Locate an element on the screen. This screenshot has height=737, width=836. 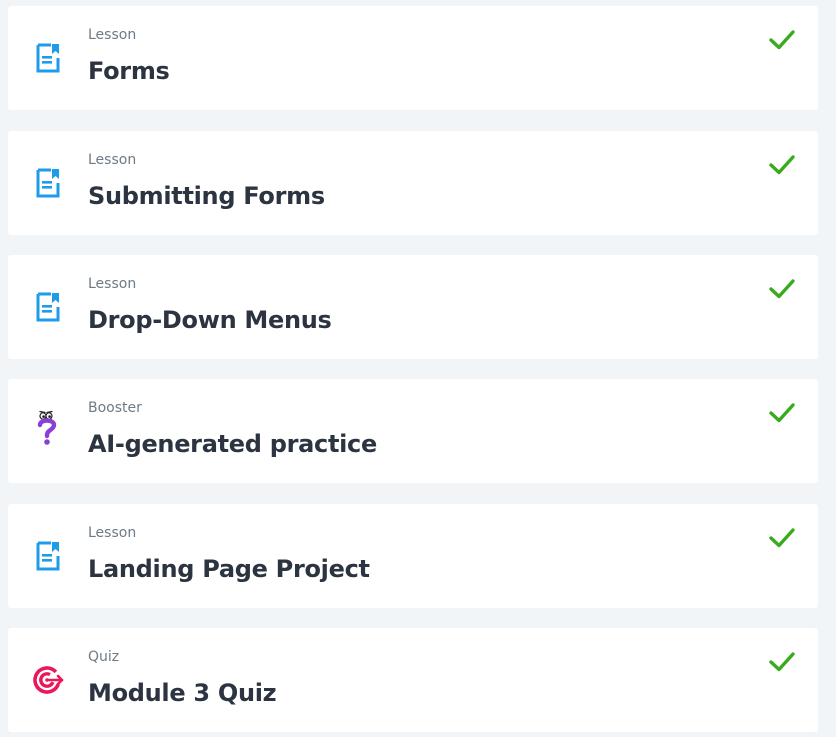
item-title: Module 3 Quiz is located at coordinates (182, 693).